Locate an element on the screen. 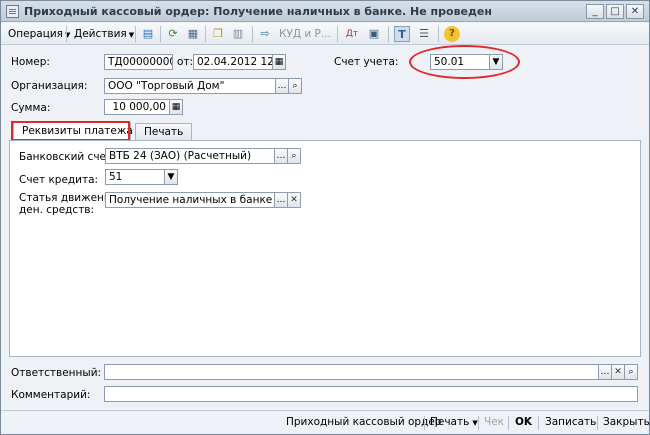 The height and width of the screenshot is (435, 650). save-button: Записать is located at coordinates (570, 422).